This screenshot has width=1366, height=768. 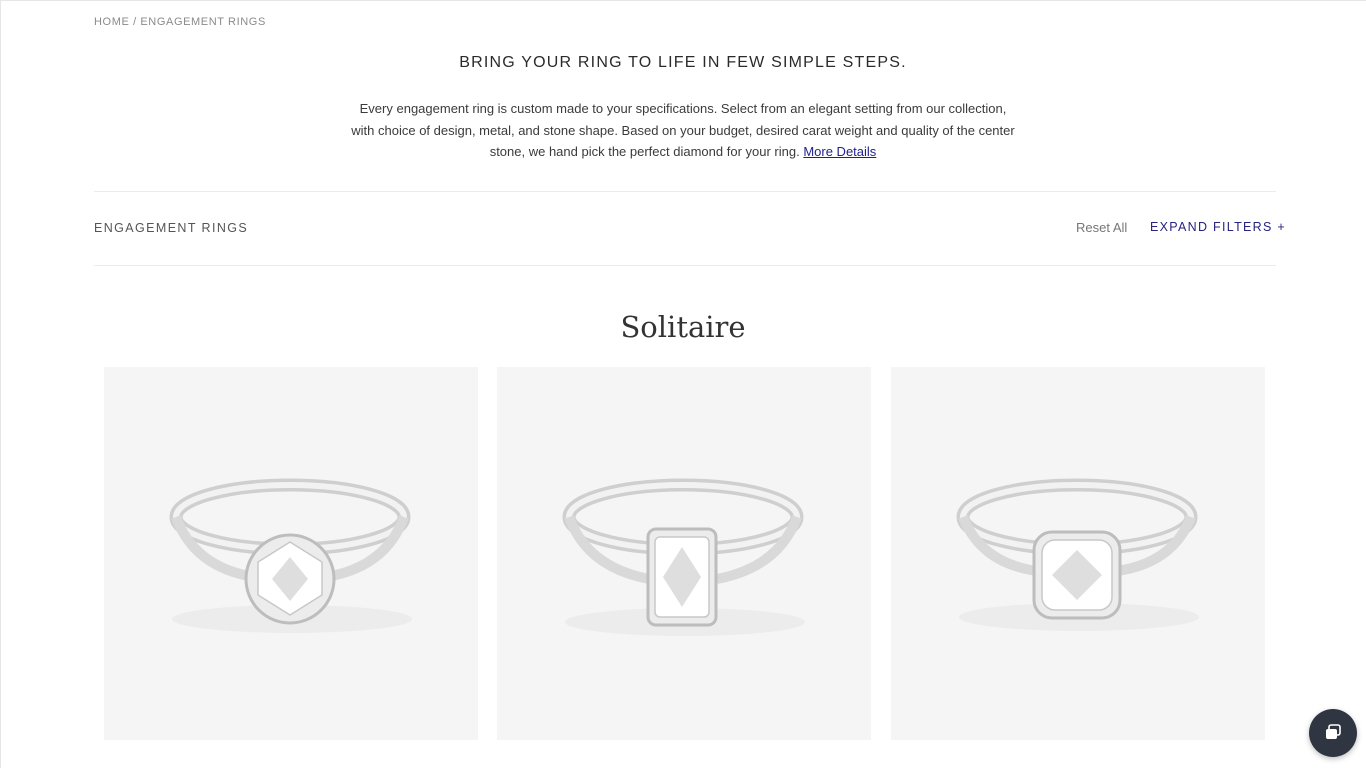 What do you see at coordinates (1101, 227) in the screenshot?
I see `reset-all-button: Reset All` at bounding box center [1101, 227].